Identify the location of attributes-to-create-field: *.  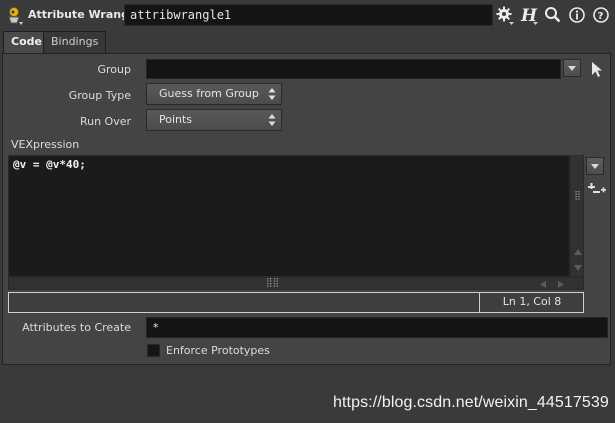
(377, 327).